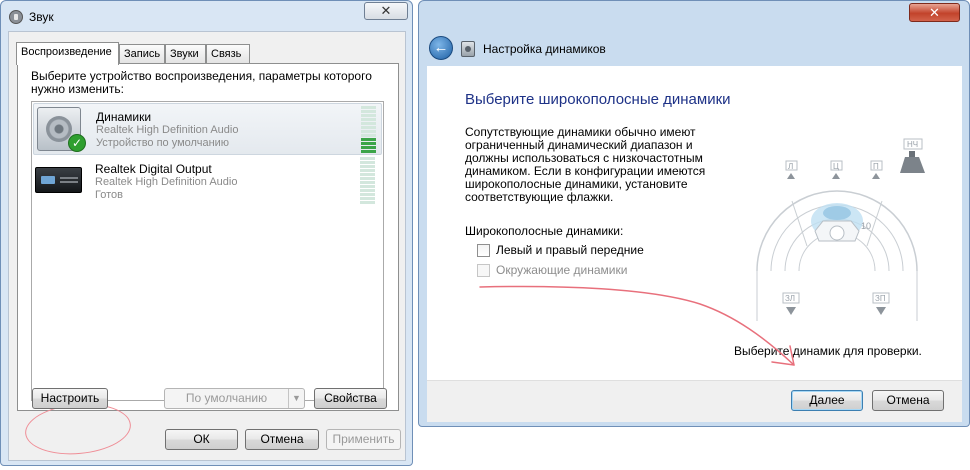  I want to click on set-default-button: По умолчанию ▼, so click(234, 398).